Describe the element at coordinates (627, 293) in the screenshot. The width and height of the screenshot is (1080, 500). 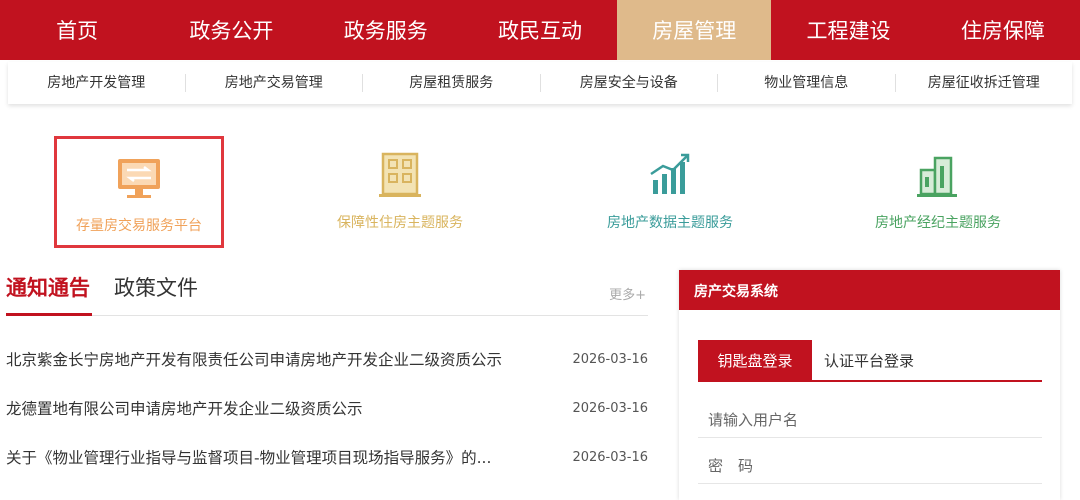
I see `more-link: 更多+` at that location.